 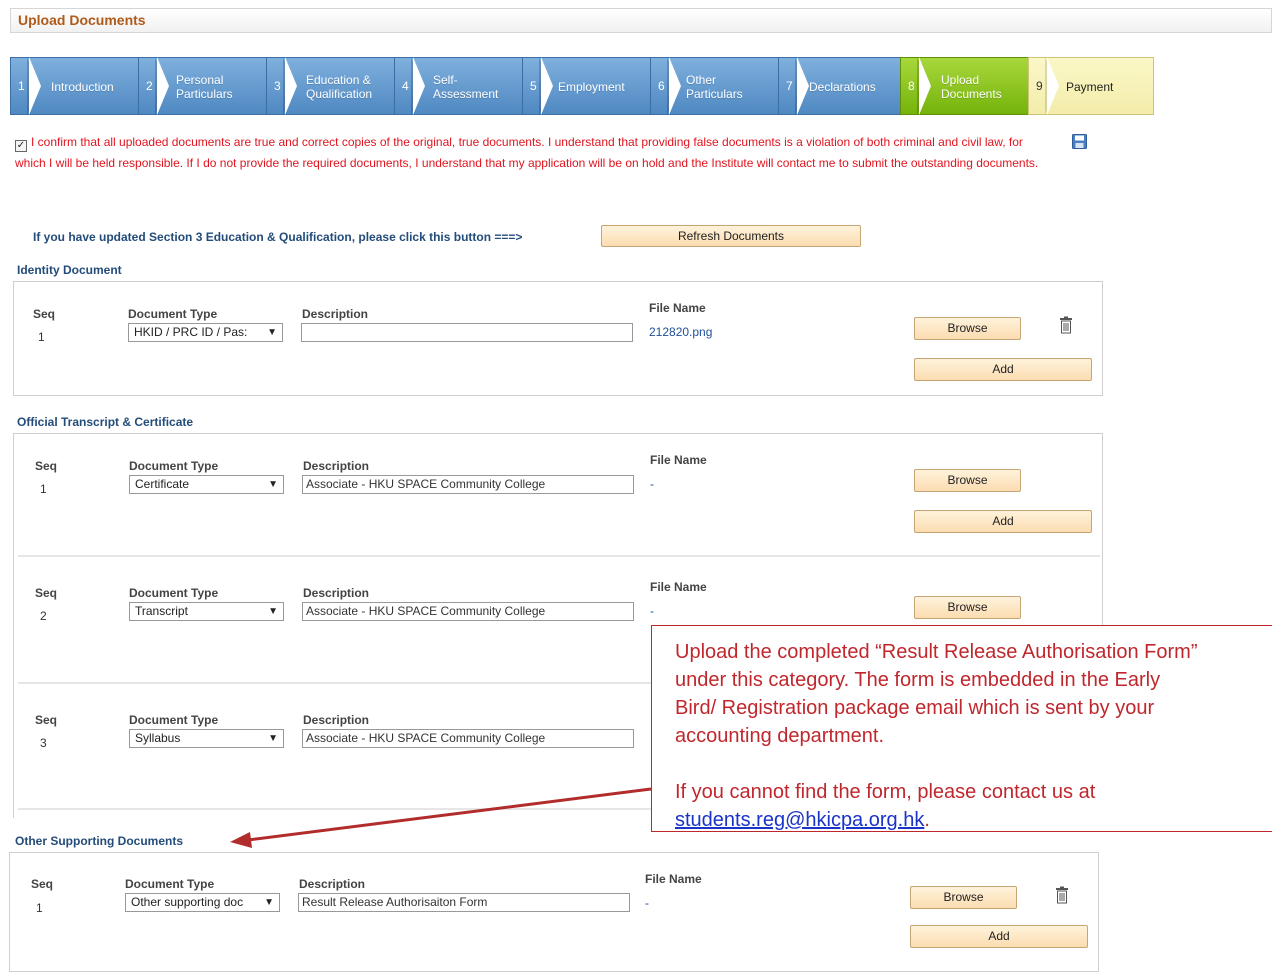 What do you see at coordinates (441, 817) in the screenshot?
I see `annotation-arrow` at bounding box center [441, 817].